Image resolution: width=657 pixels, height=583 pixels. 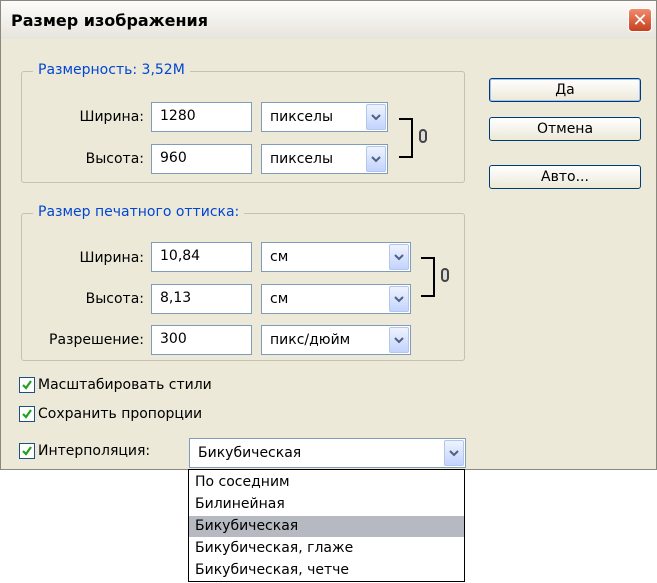 I want to click on interpolation-checkbox, so click(x=27, y=451).